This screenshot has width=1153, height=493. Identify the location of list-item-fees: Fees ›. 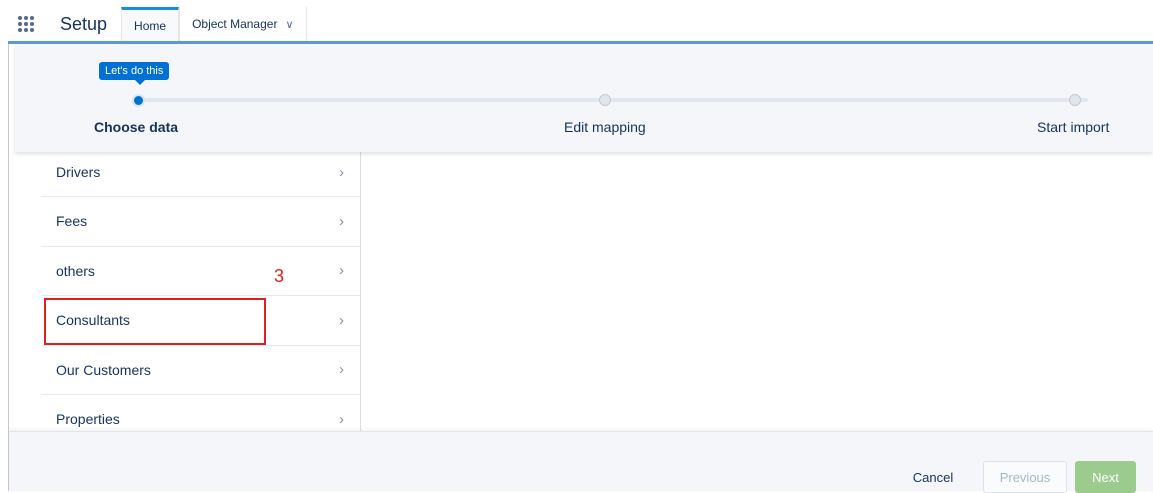
(200, 222).